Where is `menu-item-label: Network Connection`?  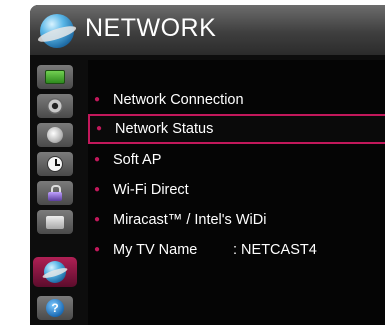
menu-item-label: Network Connection is located at coordinates (178, 100).